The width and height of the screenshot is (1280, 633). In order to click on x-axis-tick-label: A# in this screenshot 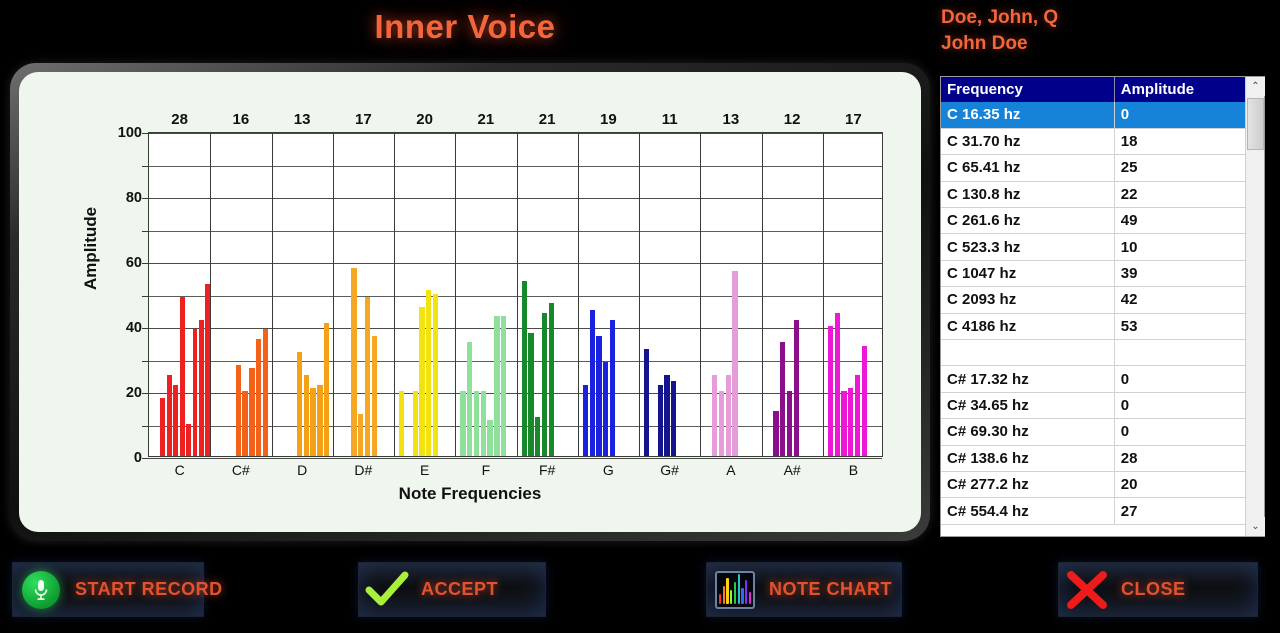, I will do `click(792, 470)`.